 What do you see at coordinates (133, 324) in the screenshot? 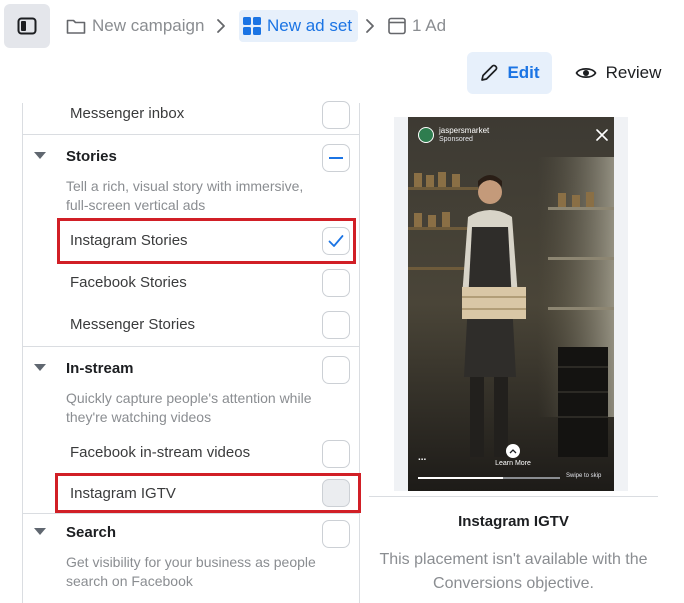
I see `placement-label: Messenger Stories` at bounding box center [133, 324].